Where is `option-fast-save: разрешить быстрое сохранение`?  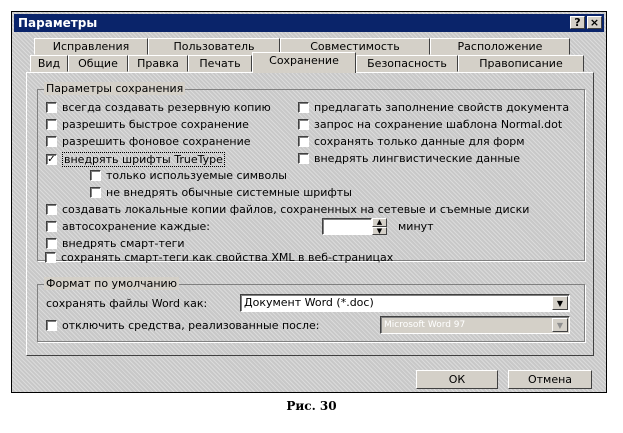
option-fast-save: разрешить быстрое сохранение is located at coordinates (147, 124).